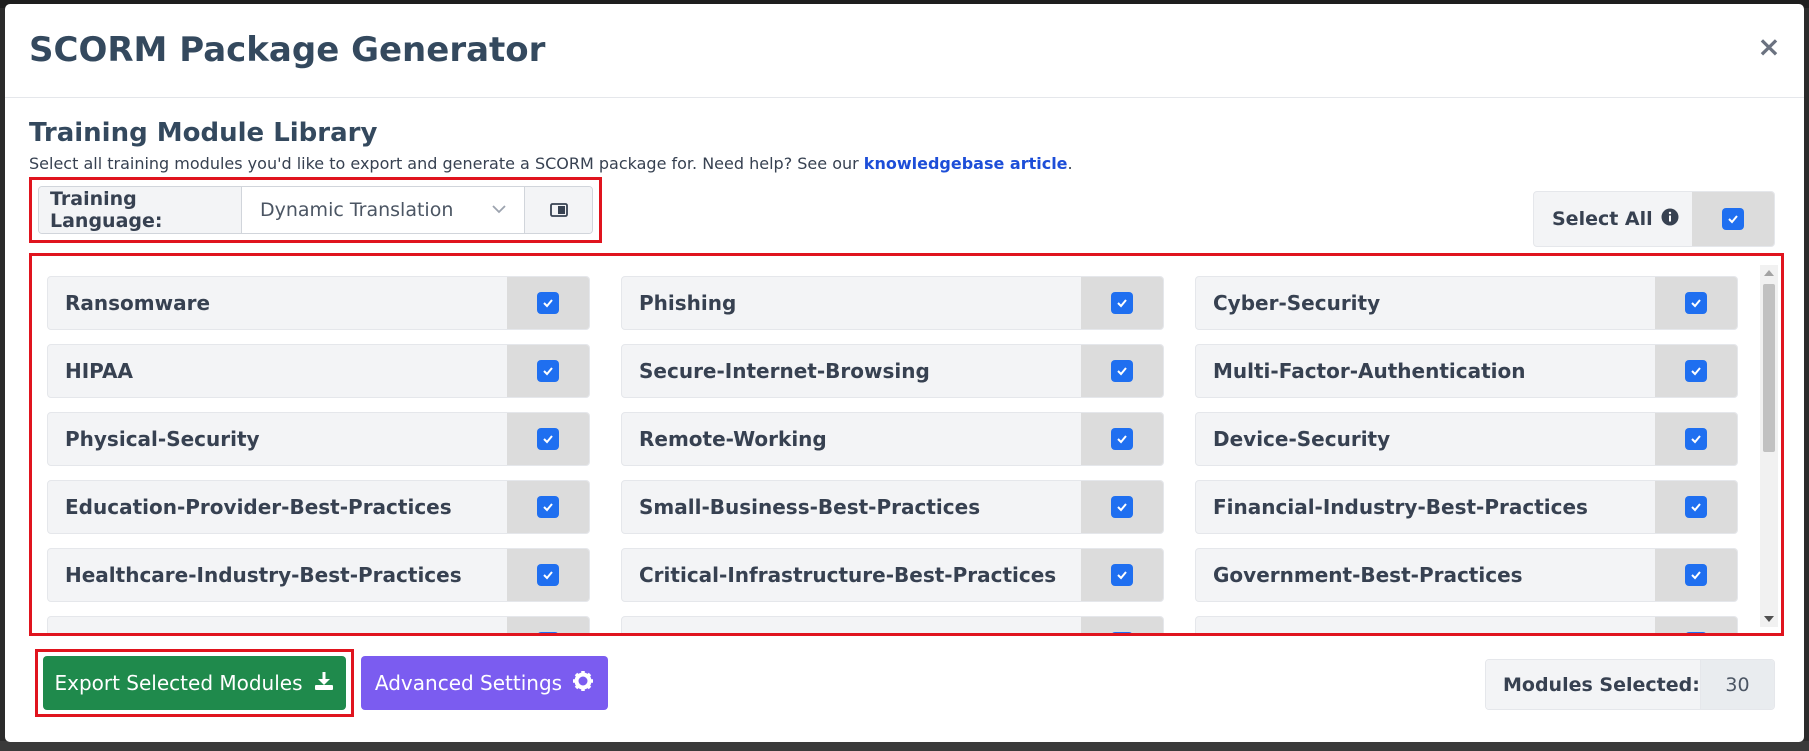  What do you see at coordinates (892, 303) in the screenshot?
I see `module-item: Phishing` at bounding box center [892, 303].